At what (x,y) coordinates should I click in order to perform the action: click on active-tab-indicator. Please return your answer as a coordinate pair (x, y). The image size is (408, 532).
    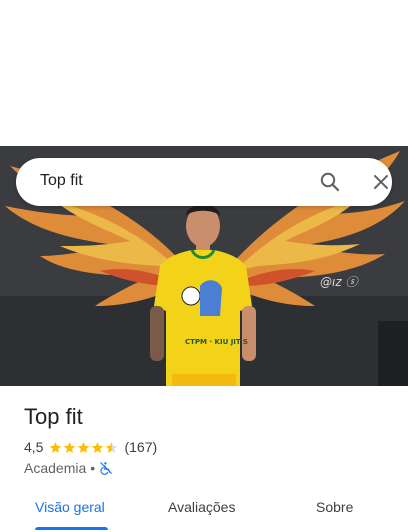
    Looking at the image, I should click on (71, 528).